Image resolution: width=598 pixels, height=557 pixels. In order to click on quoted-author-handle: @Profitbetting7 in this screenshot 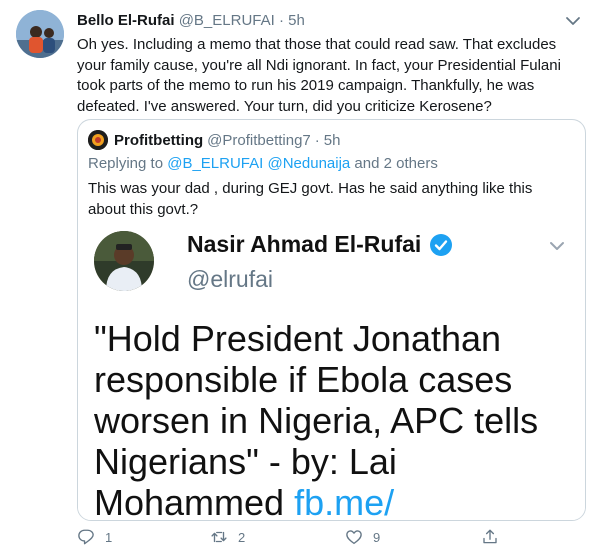, I will do `click(259, 140)`.